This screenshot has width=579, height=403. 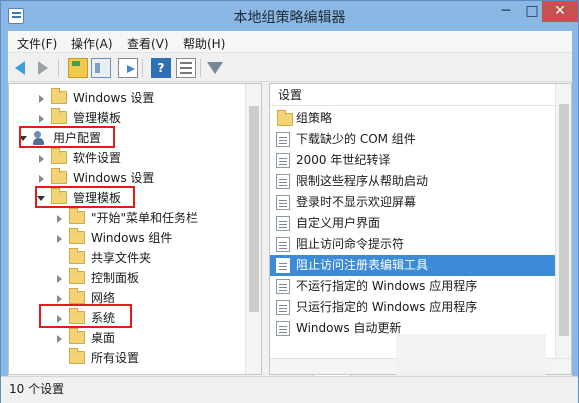 What do you see at coordinates (289, 389) in the screenshot?
I see `status-bar: 10 个设置` at bounding box center [289, 389].